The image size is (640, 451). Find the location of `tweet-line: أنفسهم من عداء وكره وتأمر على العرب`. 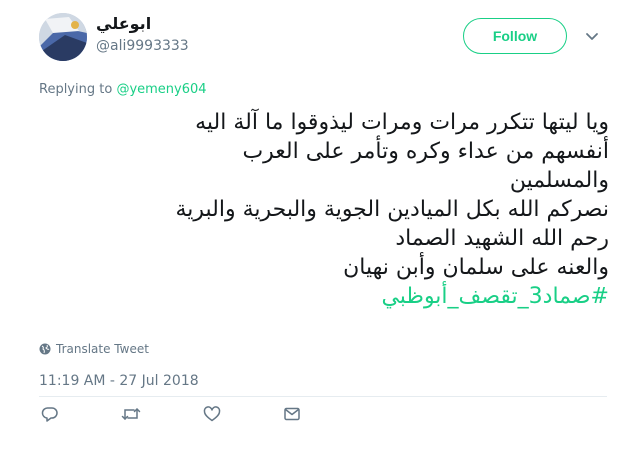

tweet-line: أنفسهم من عداء وكره وتأمر على العرب is located at coordinates (425, 151).